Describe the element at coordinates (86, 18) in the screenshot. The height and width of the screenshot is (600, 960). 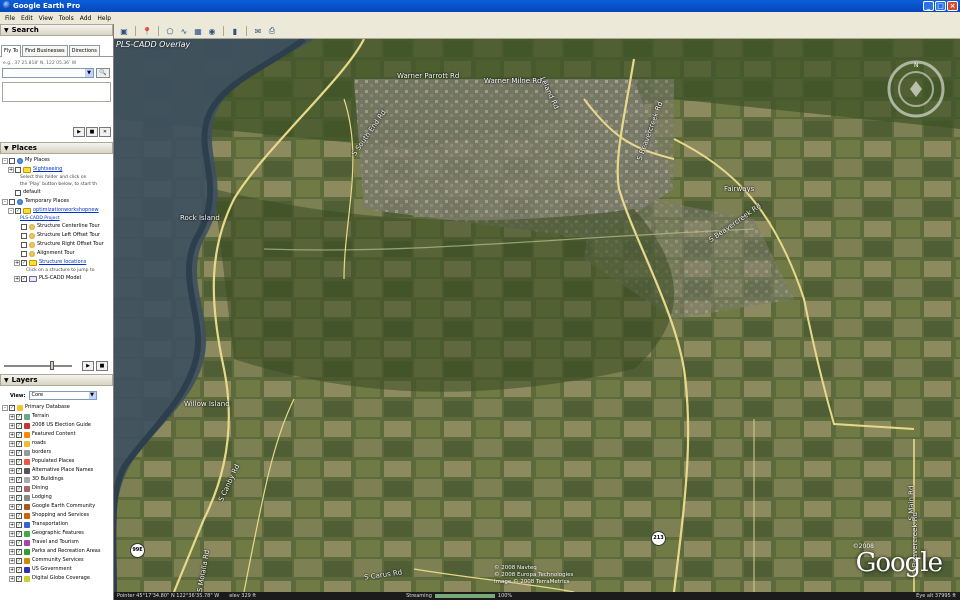
I see `menu-add: Add` at that location.